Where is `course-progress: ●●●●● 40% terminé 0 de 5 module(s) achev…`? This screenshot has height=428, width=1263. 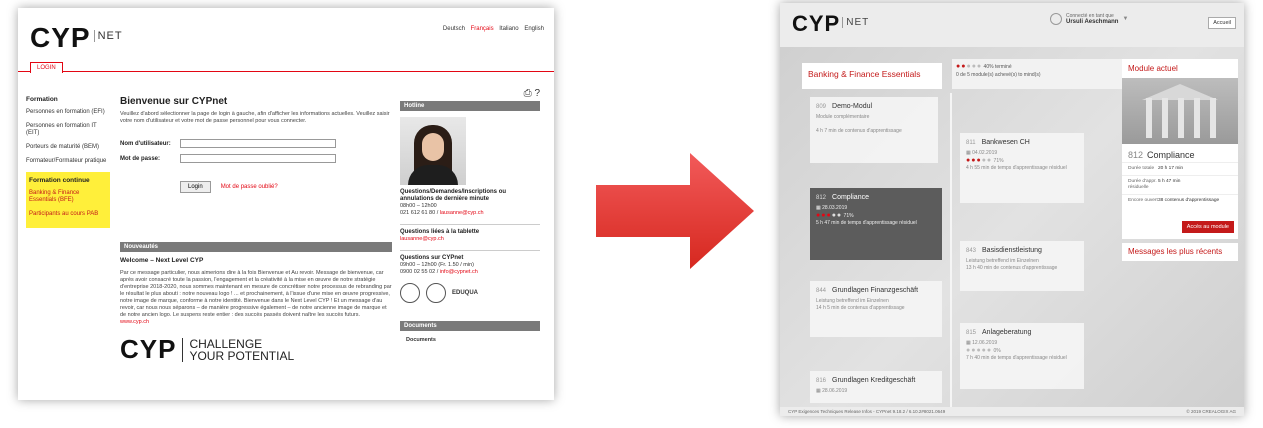 course-progress: ●●●●● 40% terminé 0 de 5 module(s) achev… is located at coordinates (1037, 74).